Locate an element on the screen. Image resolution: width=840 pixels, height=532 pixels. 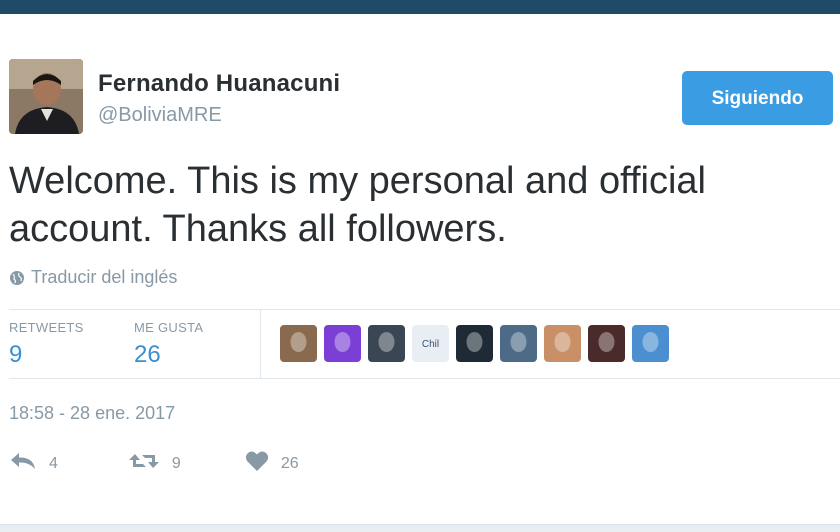
retweet-icon is located at coordinates (144, 463).